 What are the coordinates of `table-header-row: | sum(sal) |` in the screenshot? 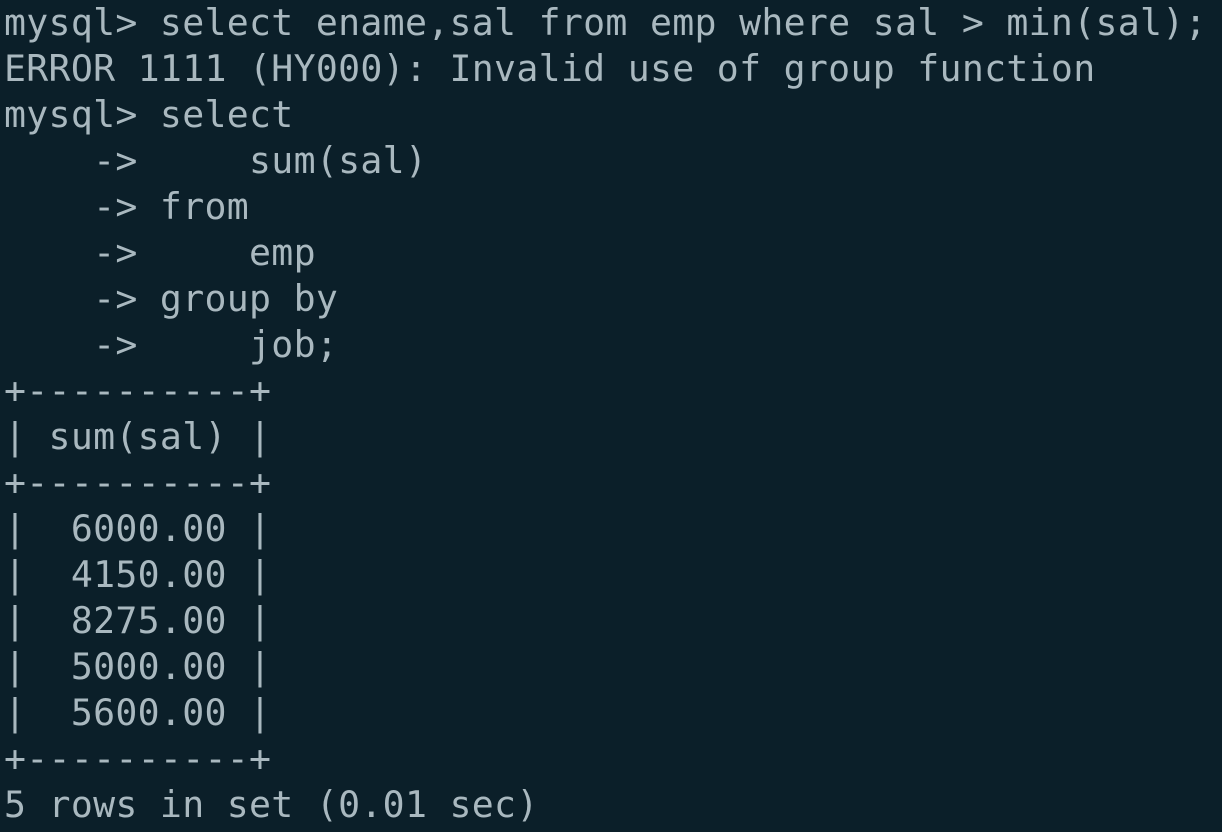 It's located at (138, 436).